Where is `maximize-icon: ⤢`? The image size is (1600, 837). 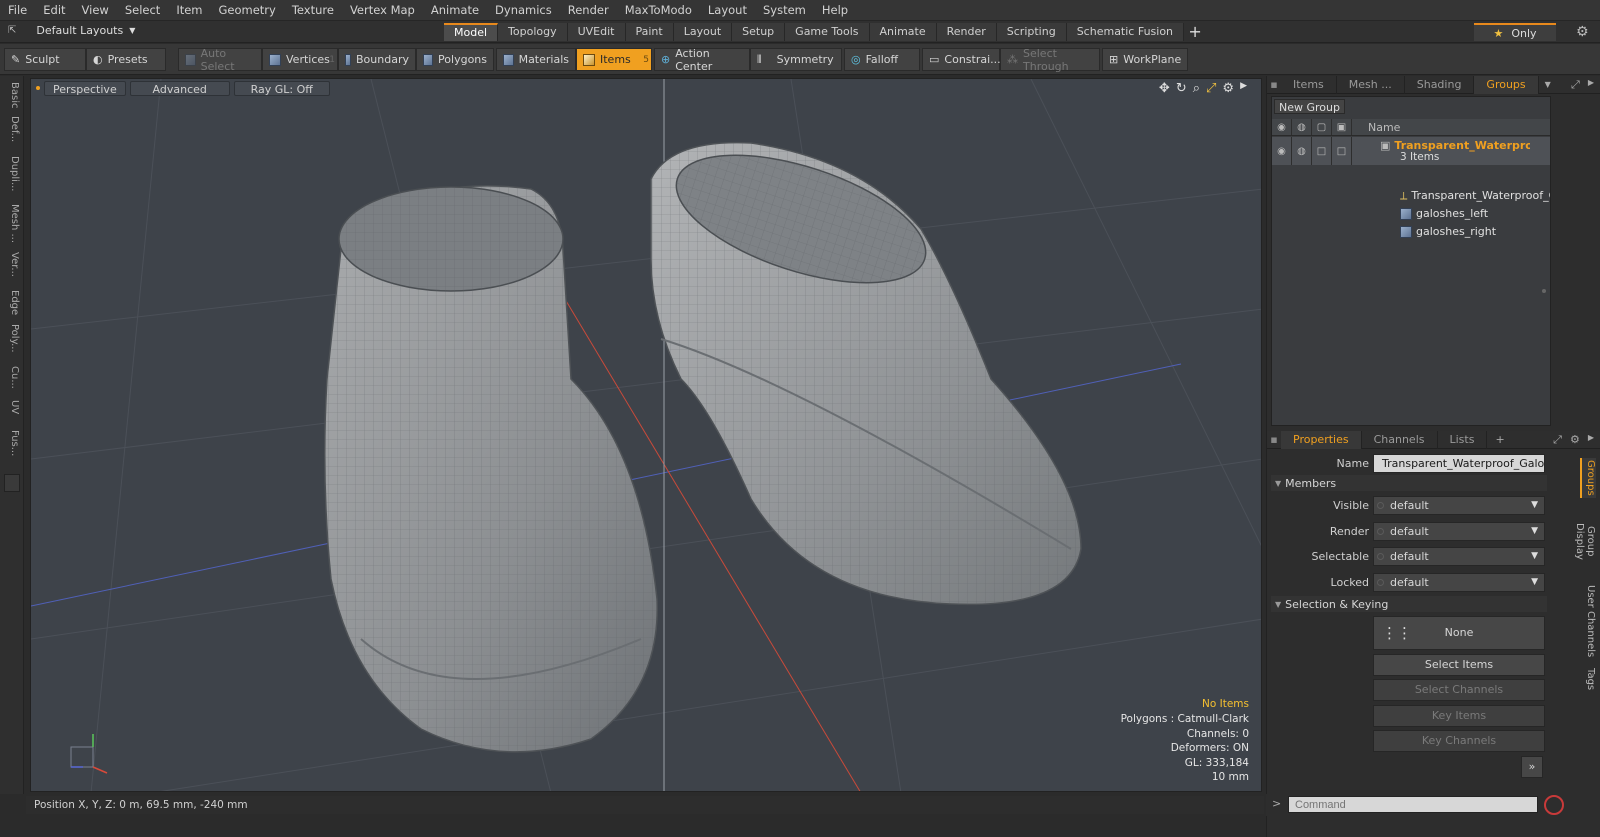
maximize-icon: ⤢ is located at coordinates (1575, 85).